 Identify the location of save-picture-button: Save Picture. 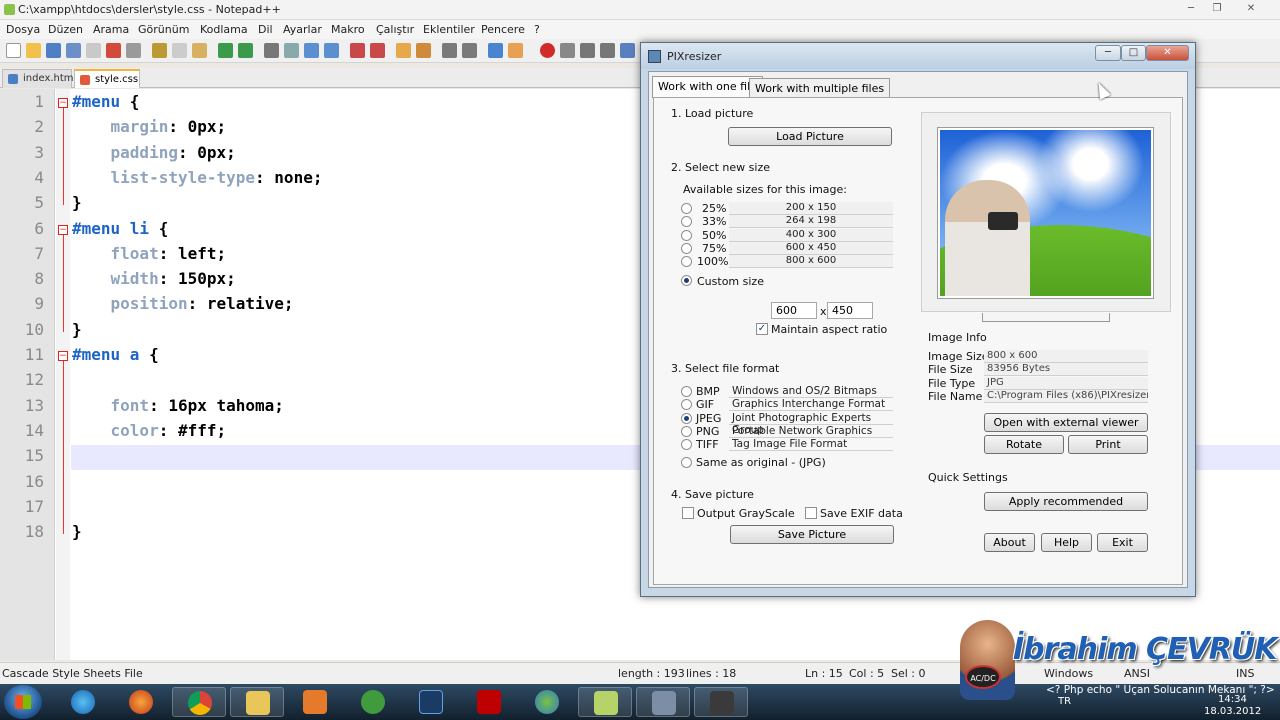
(812, 534).